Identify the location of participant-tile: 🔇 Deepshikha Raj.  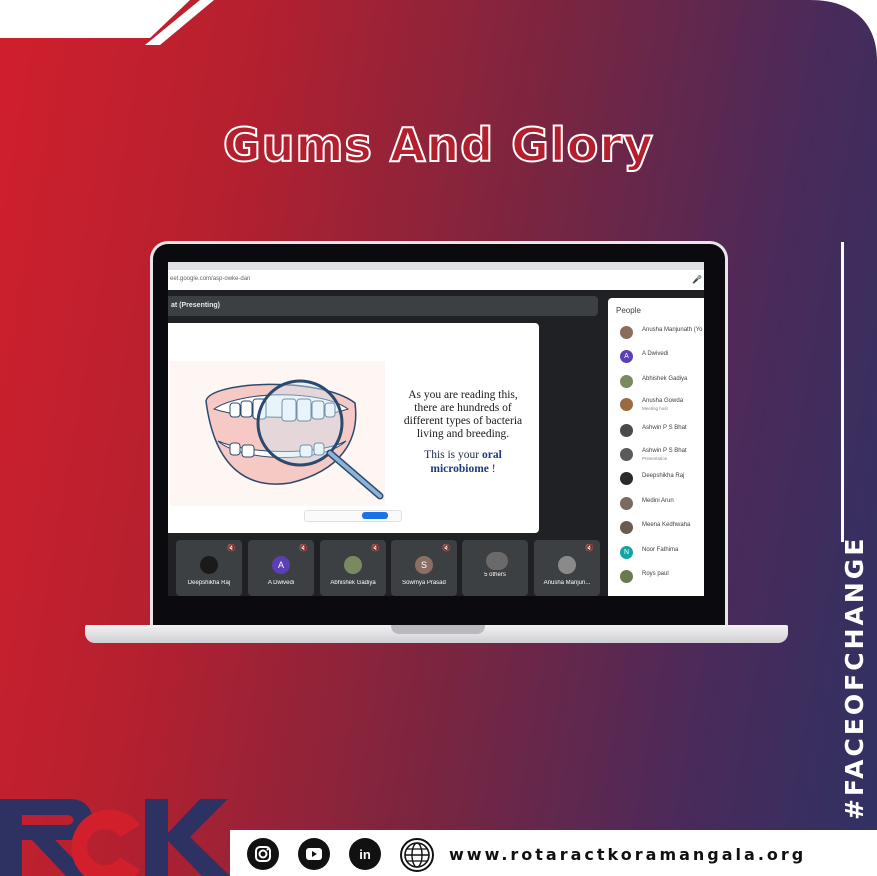
(209, 568).